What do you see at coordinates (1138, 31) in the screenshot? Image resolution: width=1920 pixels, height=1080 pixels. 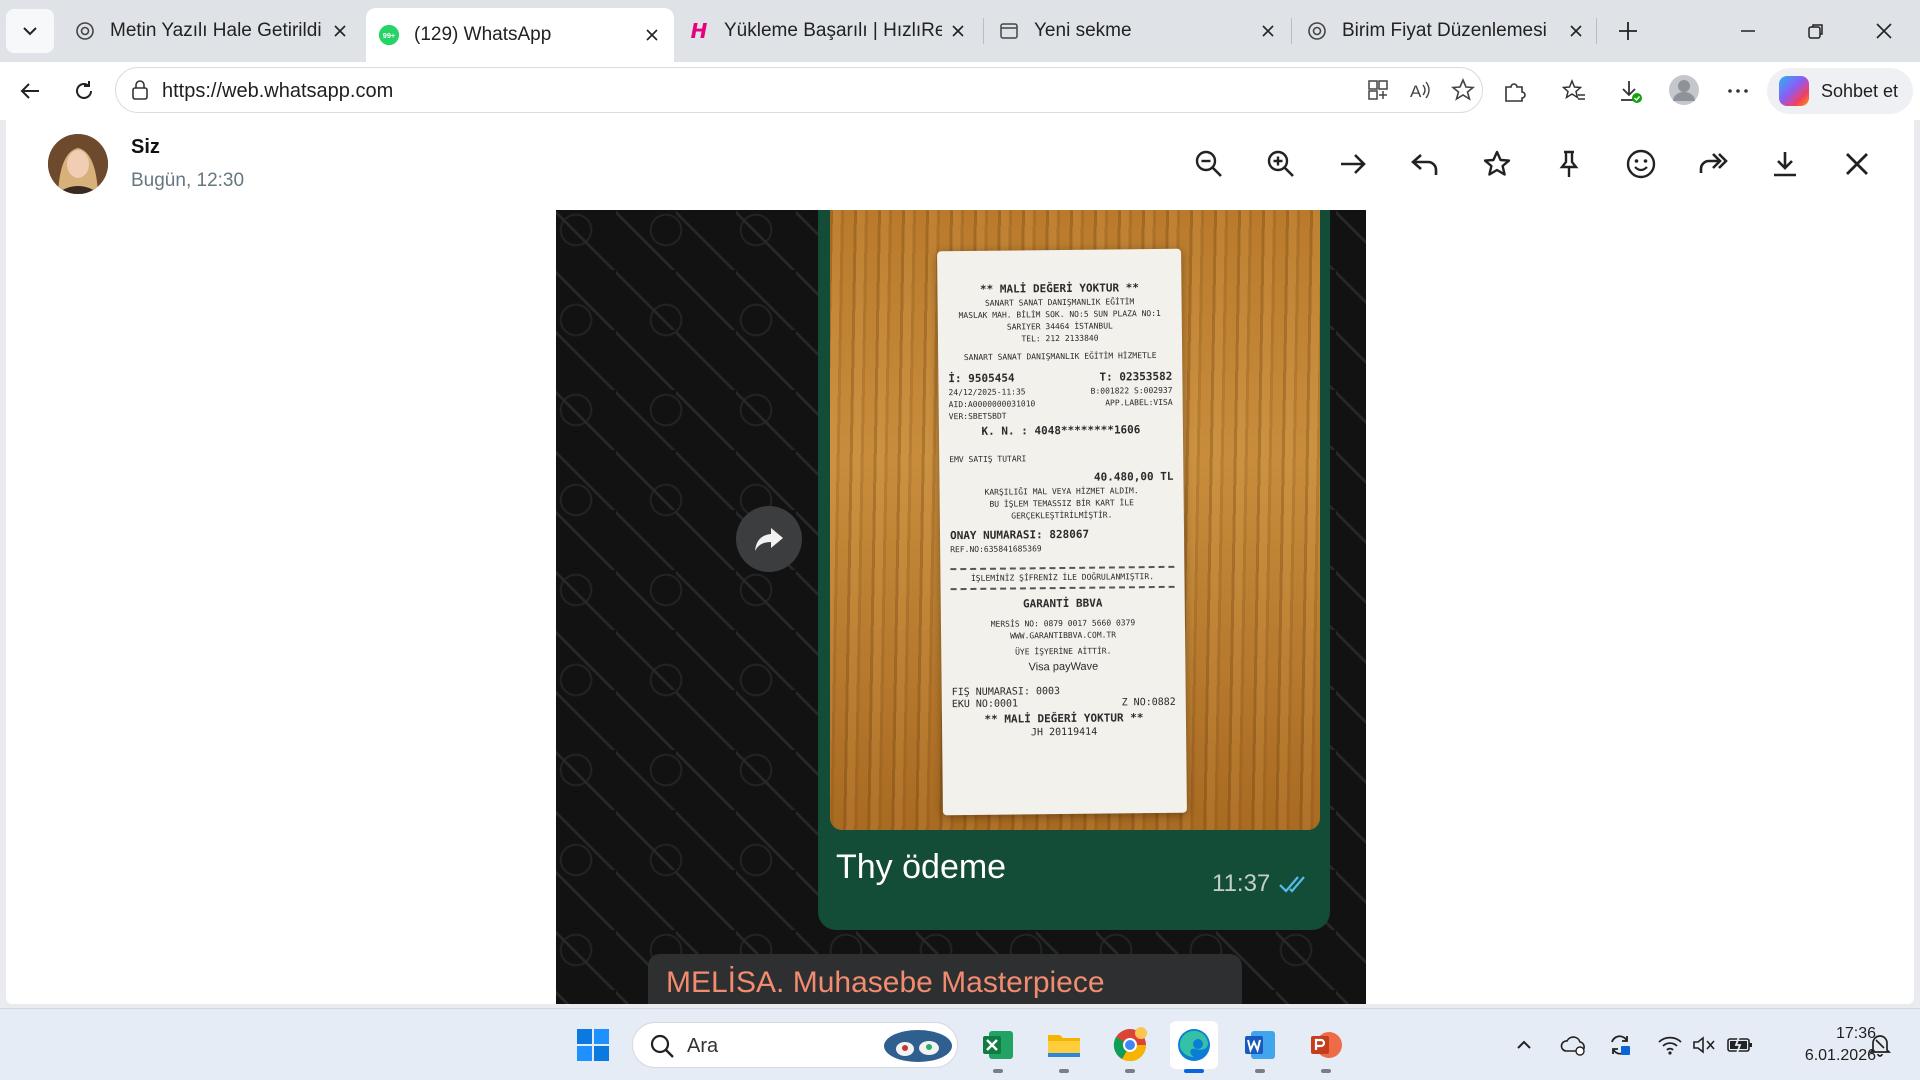 I see `tab-yeni-sekme: Yeni sekme` at bounding box center [1138, 31].